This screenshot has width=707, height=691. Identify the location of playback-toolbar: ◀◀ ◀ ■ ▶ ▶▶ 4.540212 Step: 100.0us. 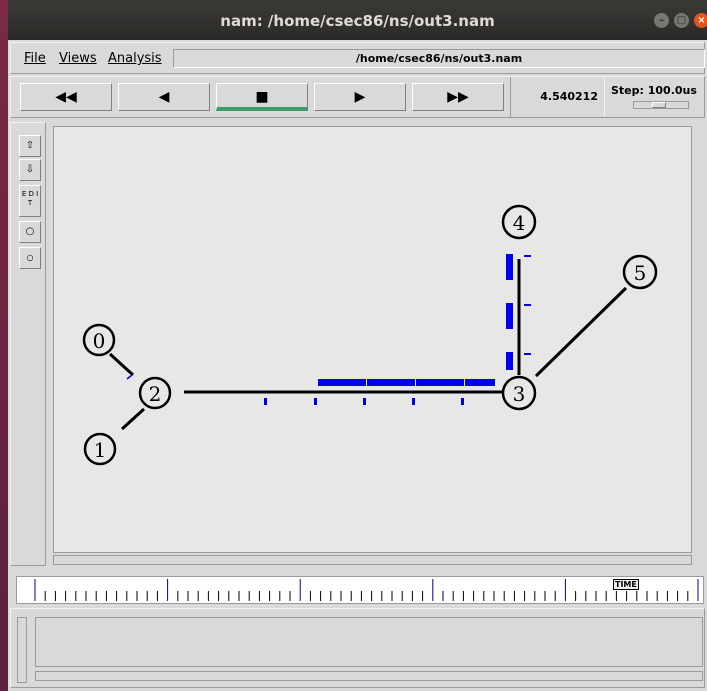
(357, 97).